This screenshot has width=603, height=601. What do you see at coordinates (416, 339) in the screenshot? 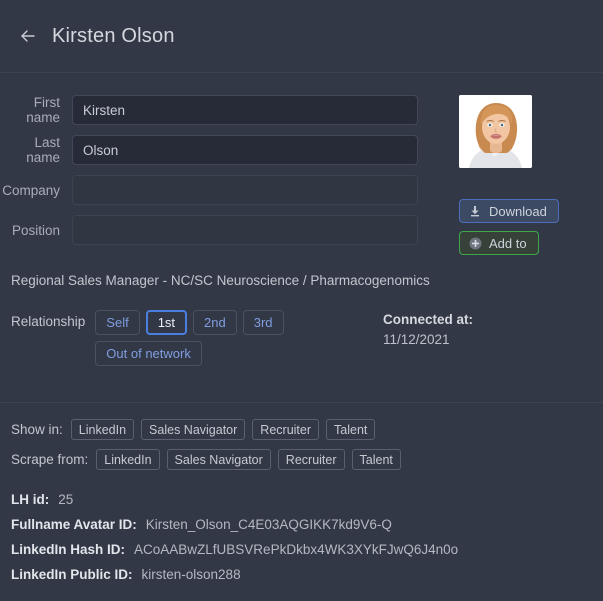
I see `connected-at-date: 11/12/2021` at bounding box center [416, 339].